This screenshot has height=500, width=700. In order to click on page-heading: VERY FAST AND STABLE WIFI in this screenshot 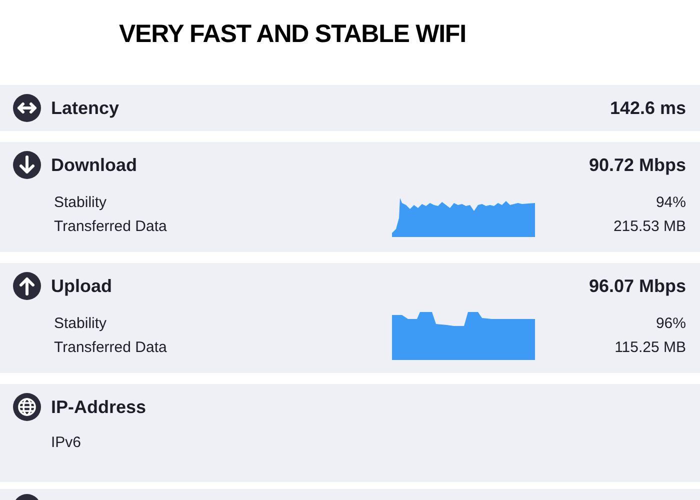, I will do `click(292, 34)`.